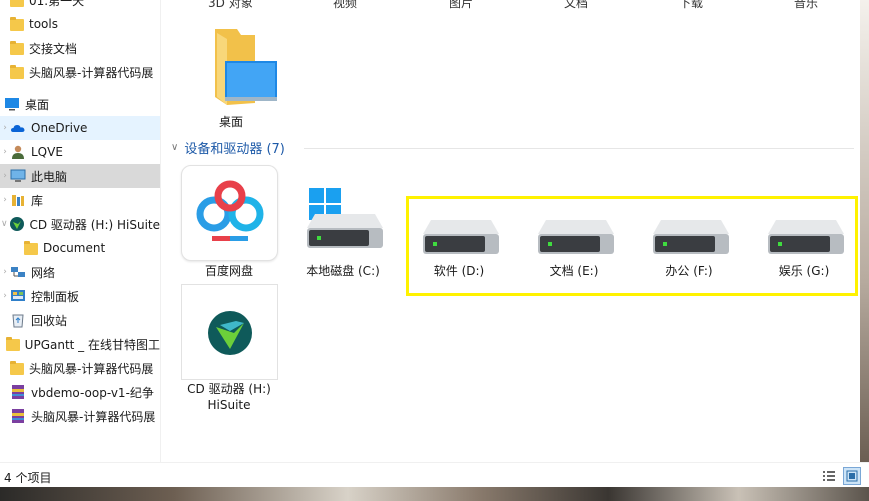  Describe the element at coordinates (345, 218) in the screenshot. I see `windows-drive-icon` at that location.